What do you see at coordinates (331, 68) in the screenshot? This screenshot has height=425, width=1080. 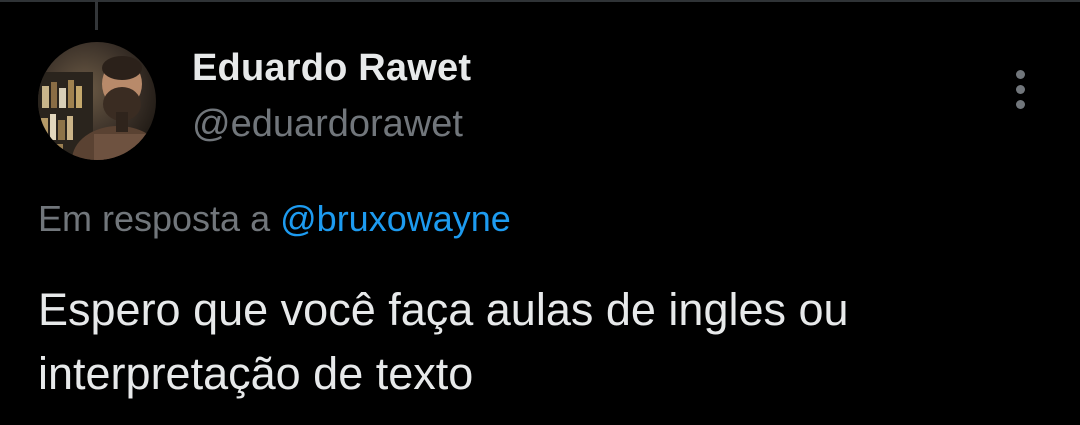 I see `author-display-name: Eduardo Rawet` at bounding box center [331, 68].